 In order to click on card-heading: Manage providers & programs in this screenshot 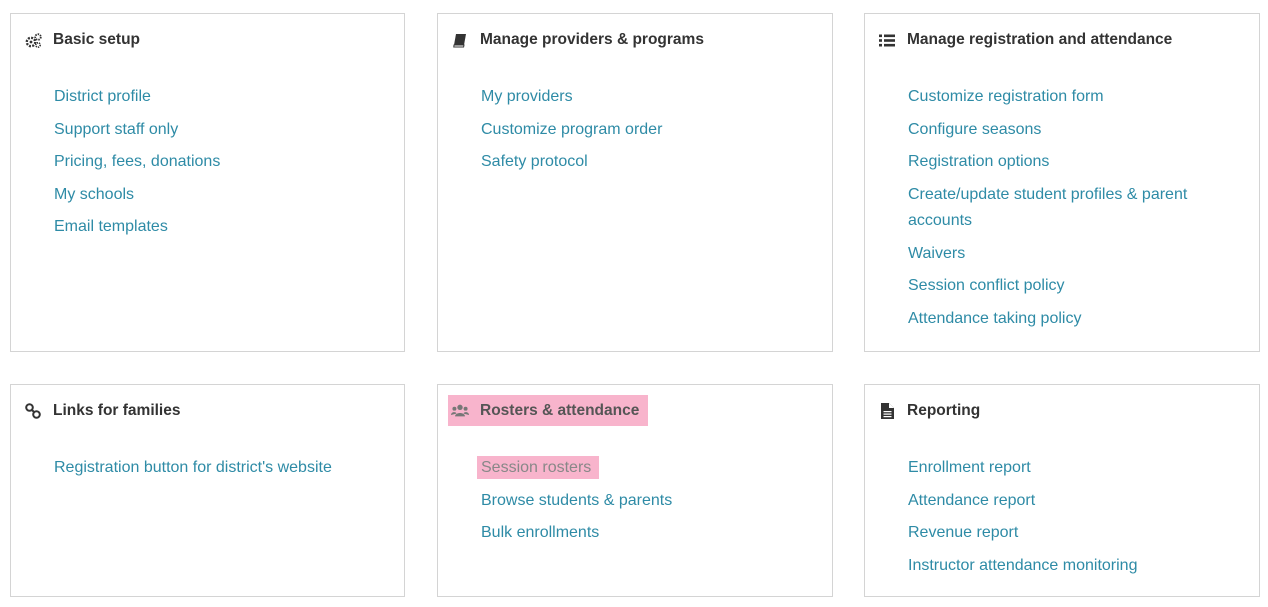, I will do `click(577, 40)`.